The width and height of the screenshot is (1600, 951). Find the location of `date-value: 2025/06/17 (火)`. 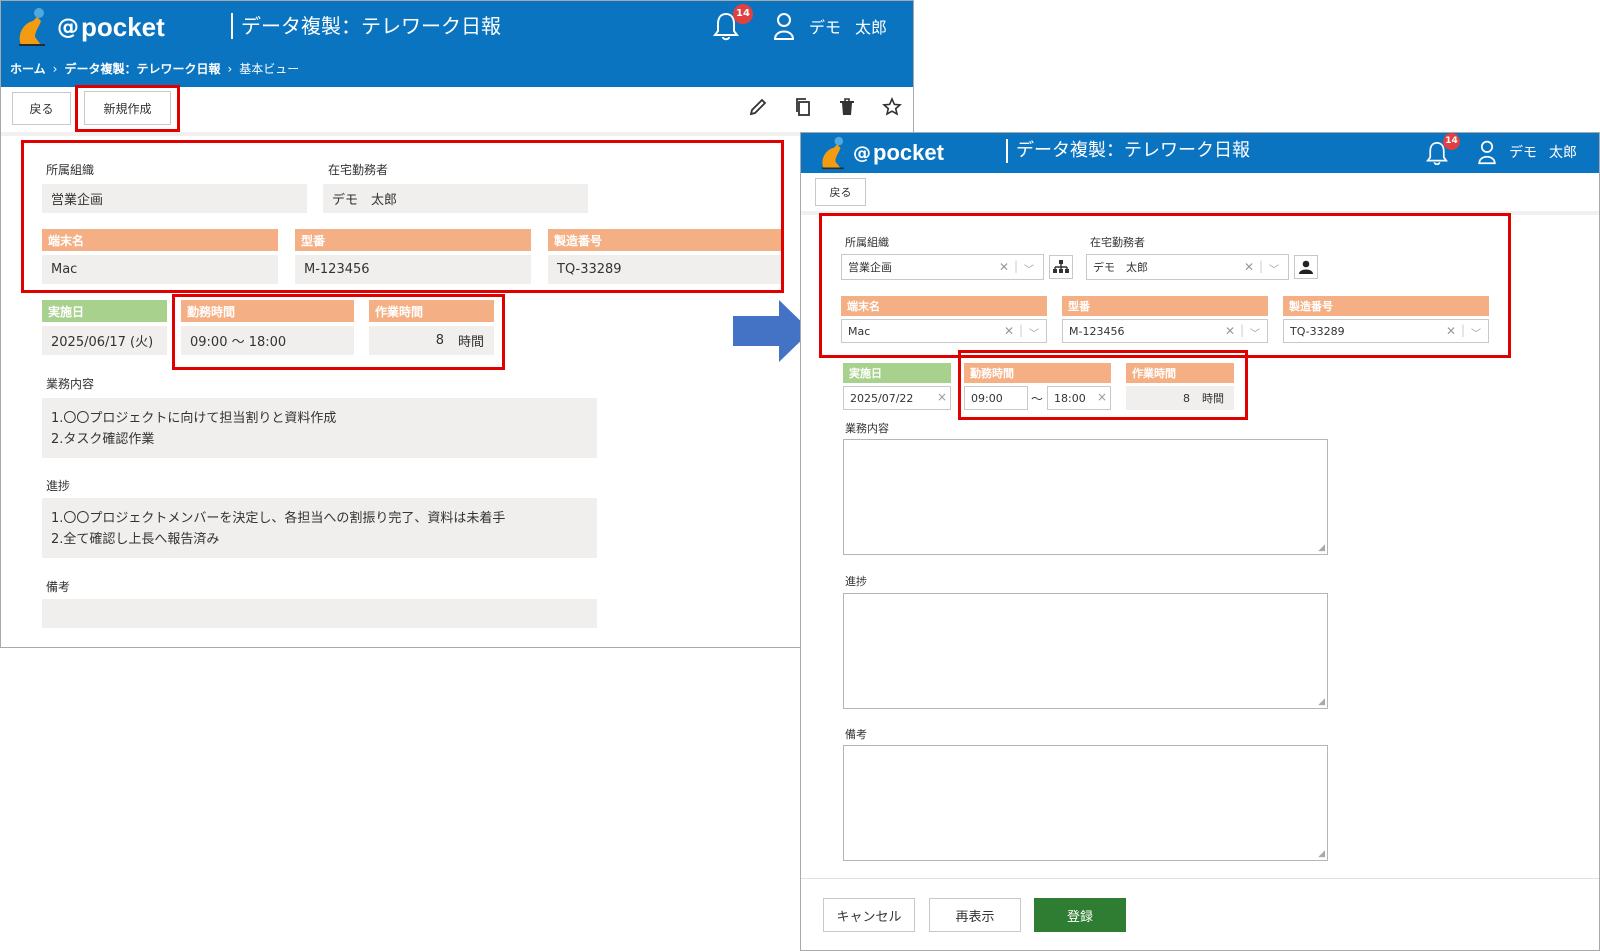

date-value: 2025/06/17 (火) is located at coordinates (104, 340).